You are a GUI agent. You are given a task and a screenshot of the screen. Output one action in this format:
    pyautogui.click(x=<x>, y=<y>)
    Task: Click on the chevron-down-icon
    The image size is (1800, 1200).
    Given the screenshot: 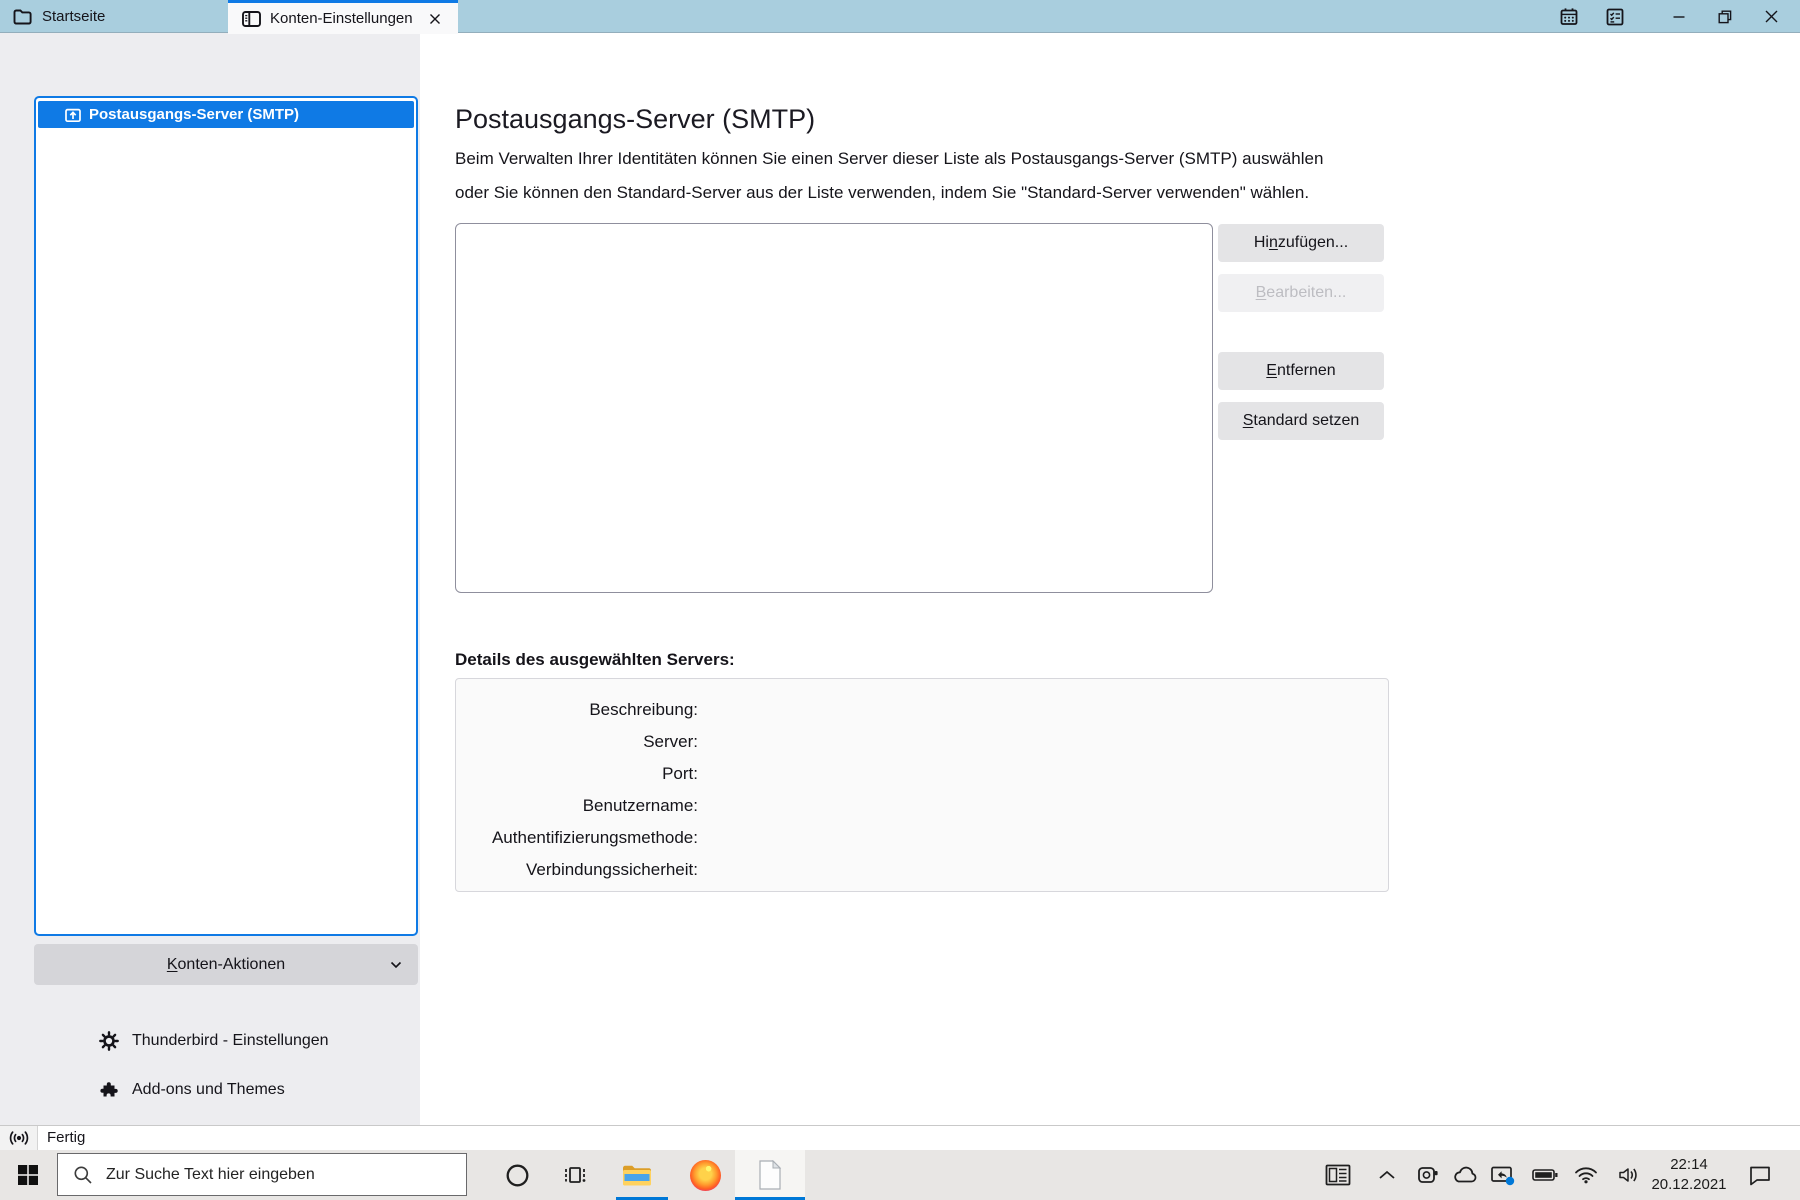 What is the action you would take?
    pyautogui.click(x=396, y=965)
    